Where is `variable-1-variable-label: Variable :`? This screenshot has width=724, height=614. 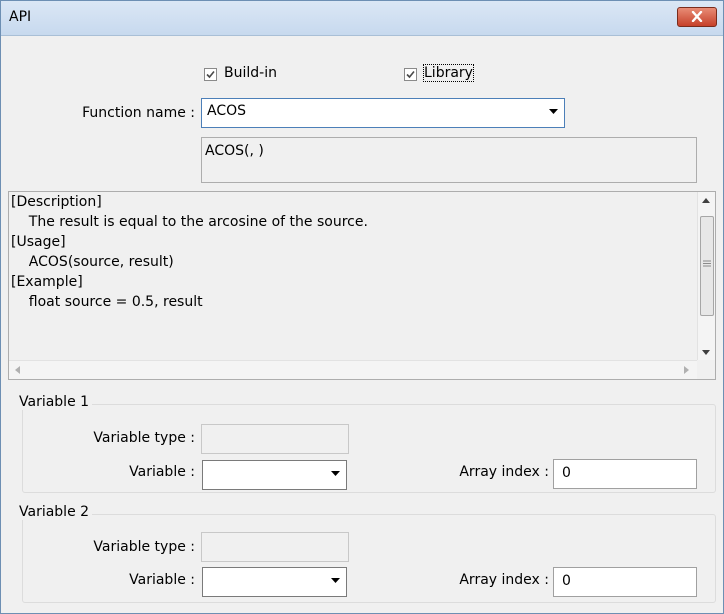
variable-1-variable-label: Variable : is located at coordinates (162, 472).